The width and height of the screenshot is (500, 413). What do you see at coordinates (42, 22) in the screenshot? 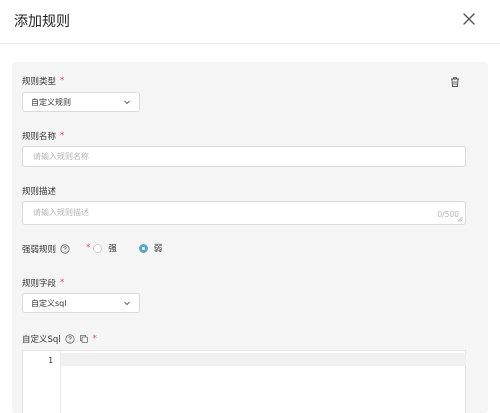
I see `dialog-title: 添加规则` at bounding box center [42, 22].